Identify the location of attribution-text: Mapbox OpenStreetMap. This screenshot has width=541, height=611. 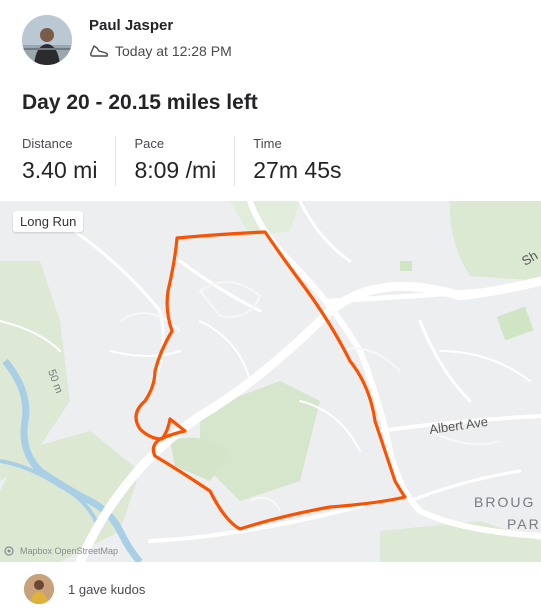
(69, 551).